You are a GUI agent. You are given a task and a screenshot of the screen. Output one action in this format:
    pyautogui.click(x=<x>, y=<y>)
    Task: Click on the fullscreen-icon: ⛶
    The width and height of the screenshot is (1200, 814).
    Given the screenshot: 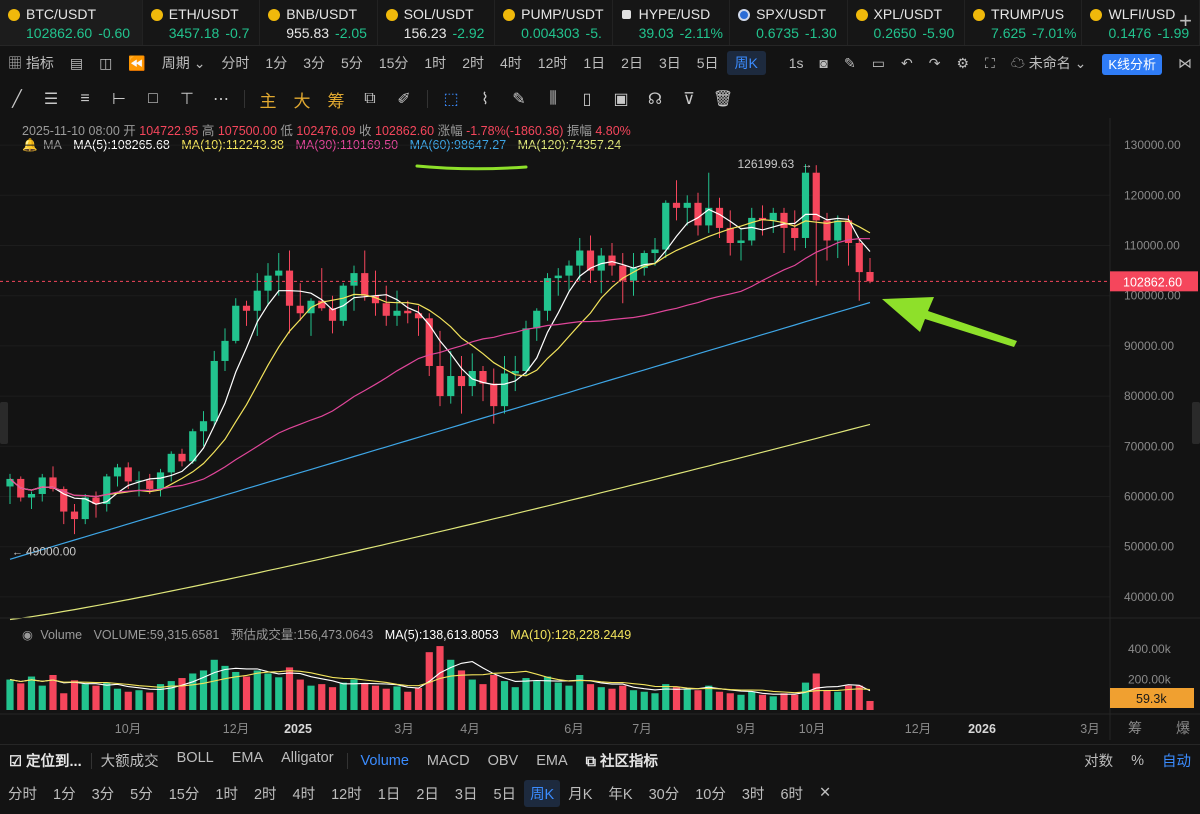 What is the action you would take?
    pyautogui.click(x=990, y=63)
    